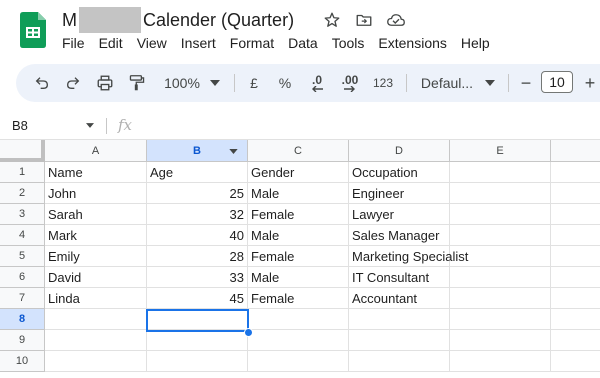 This screenshot has height=378, width=600. Describe the element at coordinates (96, 214) in the screenshot. I see `grid-cell: Sarah` at that location.